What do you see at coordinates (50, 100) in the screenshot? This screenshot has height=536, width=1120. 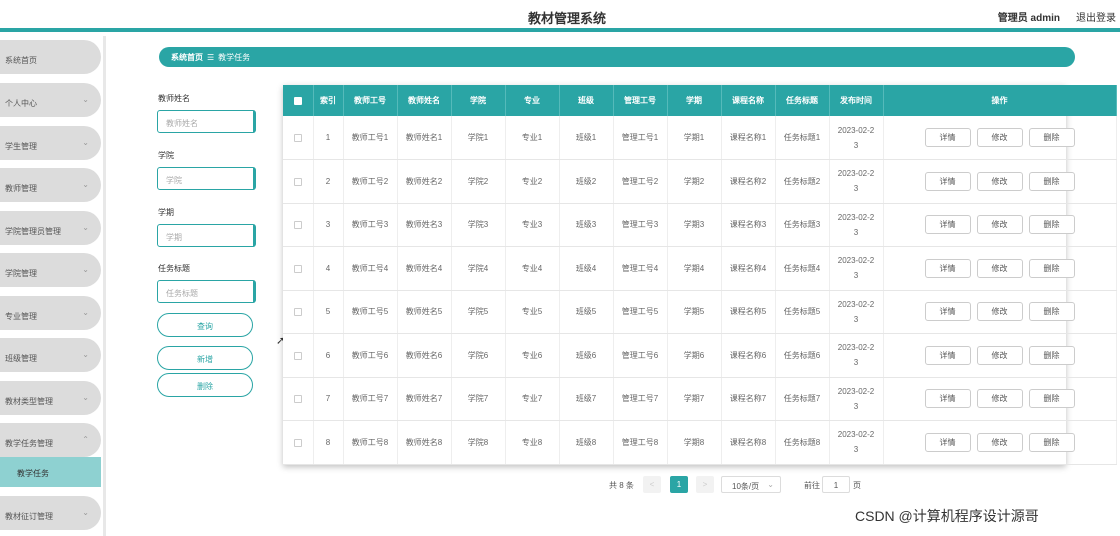 I see `sidebar-item-profile: 个人中心 ⌄` at bounding box center [50, 100].